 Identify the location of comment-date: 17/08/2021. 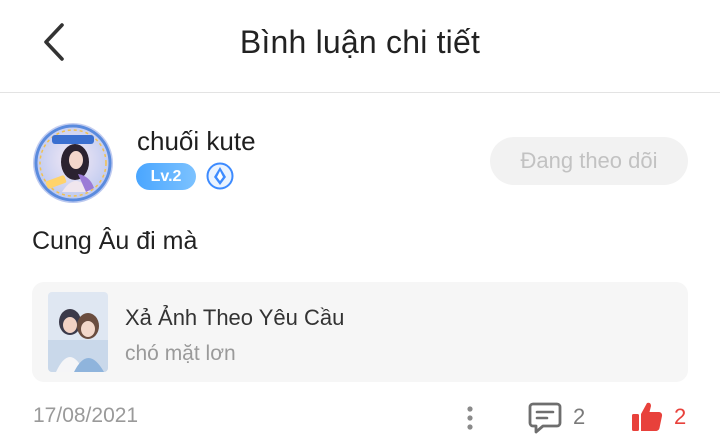
(86, 415).